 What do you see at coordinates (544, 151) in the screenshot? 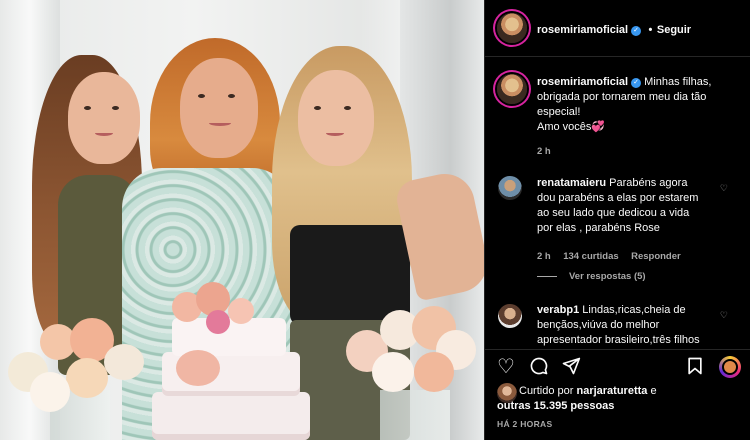
I see `caption-time: 2 h` at bounding box center [544, 151].